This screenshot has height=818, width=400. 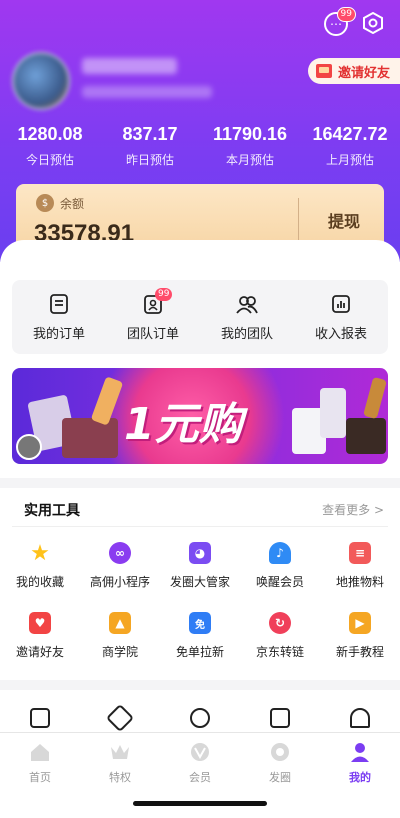 What do you see at coordinates (247, 317) in the screenshot?
I see `my-team-button: 我的团队` at bounding box center [247, 317].